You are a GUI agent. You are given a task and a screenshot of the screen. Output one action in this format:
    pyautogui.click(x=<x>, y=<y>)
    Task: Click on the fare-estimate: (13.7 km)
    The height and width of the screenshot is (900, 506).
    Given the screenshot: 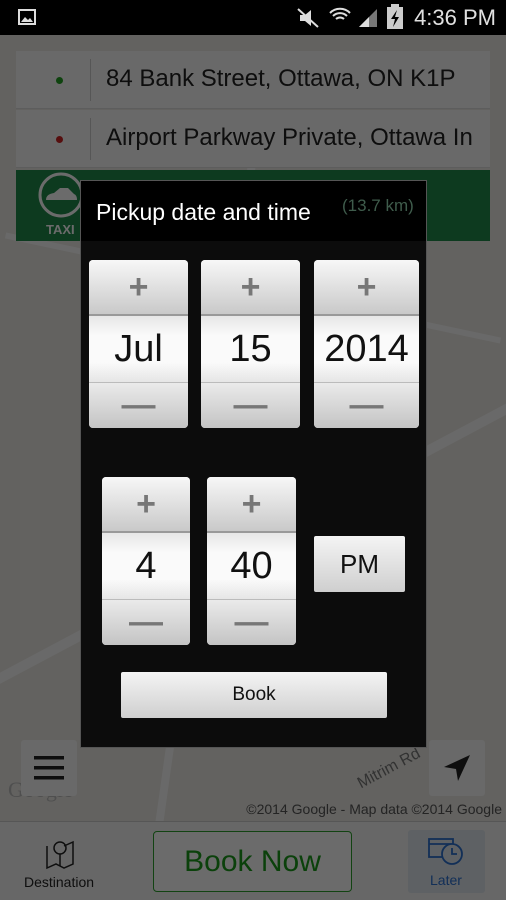 What is the action you would take?
    pyautogui.click(x=378, y=205)
    